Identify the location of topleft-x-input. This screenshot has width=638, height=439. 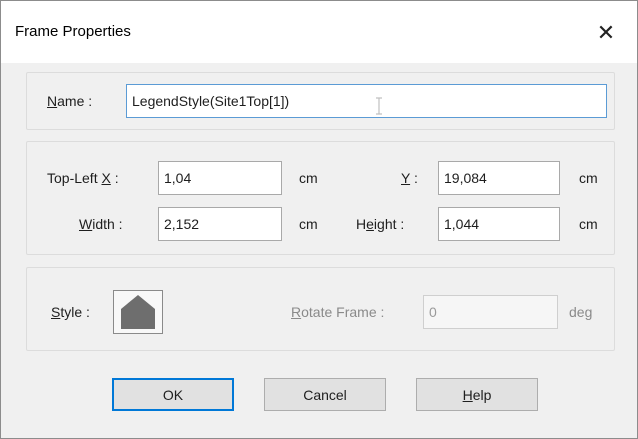
(220, 178).